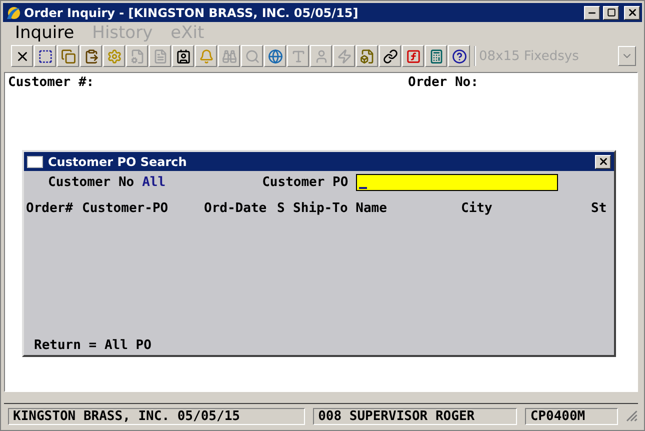 The image size is (645, 431). What do you see at coordinates (192, 13) in the screenshot?
I see `window-title: Order Inquiry - [KINGSTON BRASS, INC. 05/05/15]` at bounding box center [192, 13].